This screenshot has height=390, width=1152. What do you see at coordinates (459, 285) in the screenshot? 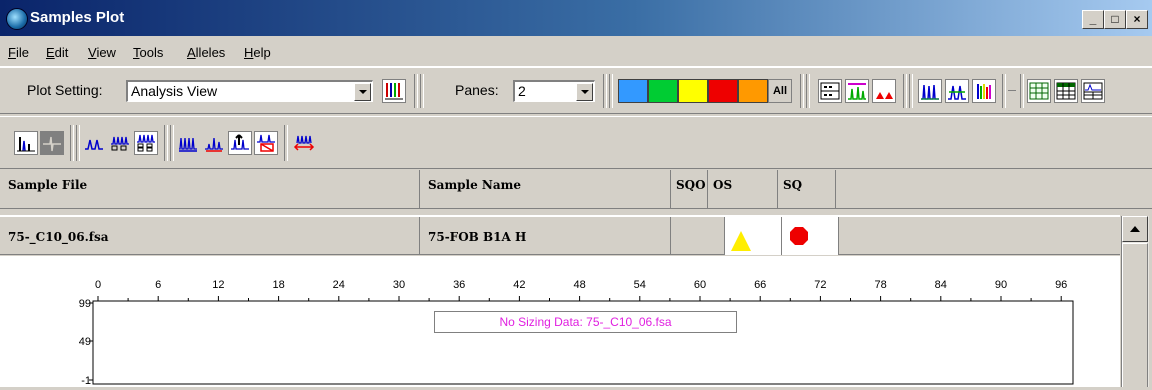
I see `x-tick-label: 36` at bounding box center [459, 285].